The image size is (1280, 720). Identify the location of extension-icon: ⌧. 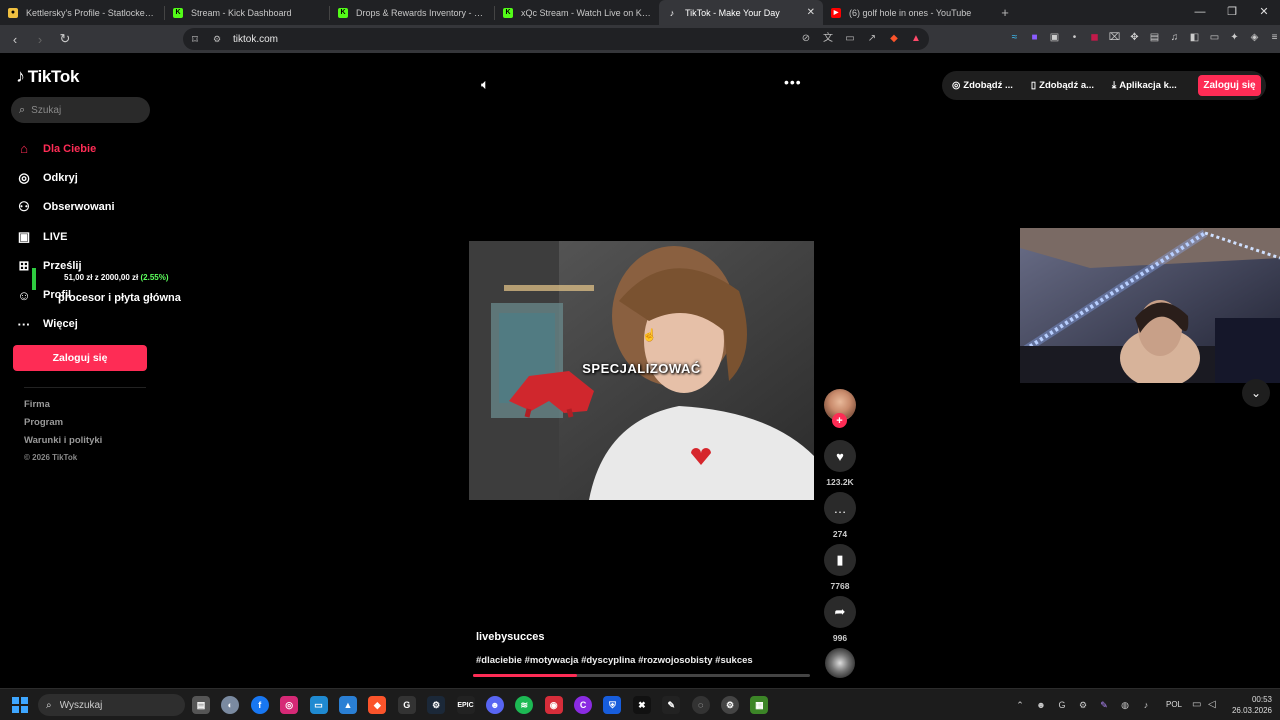
(1114, 38).